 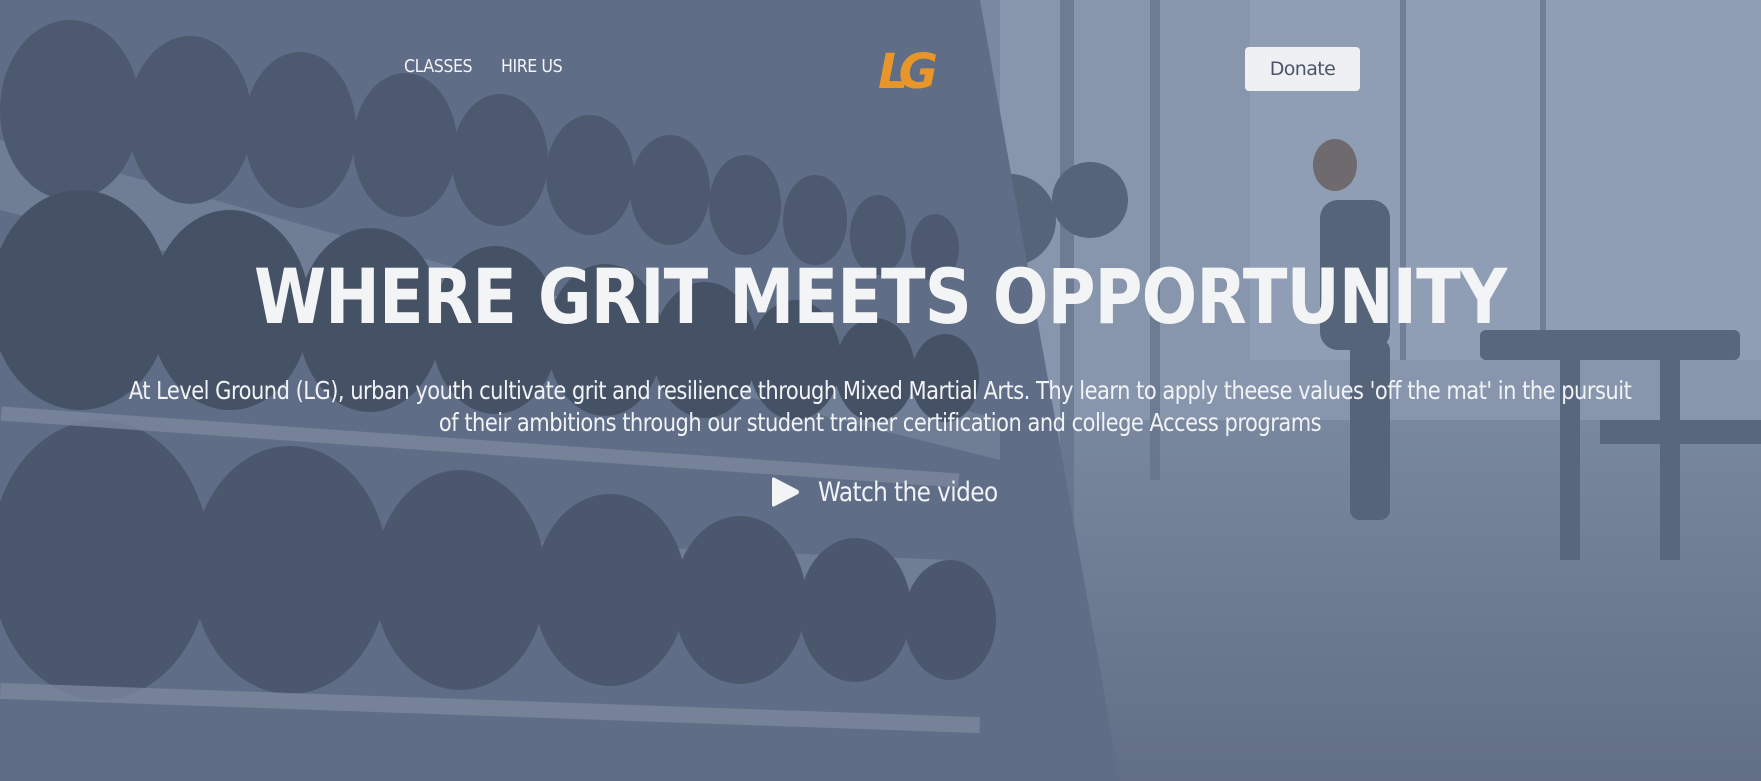 I want to click on watch-video-label: Watch the video, so click(x=908, y=492).